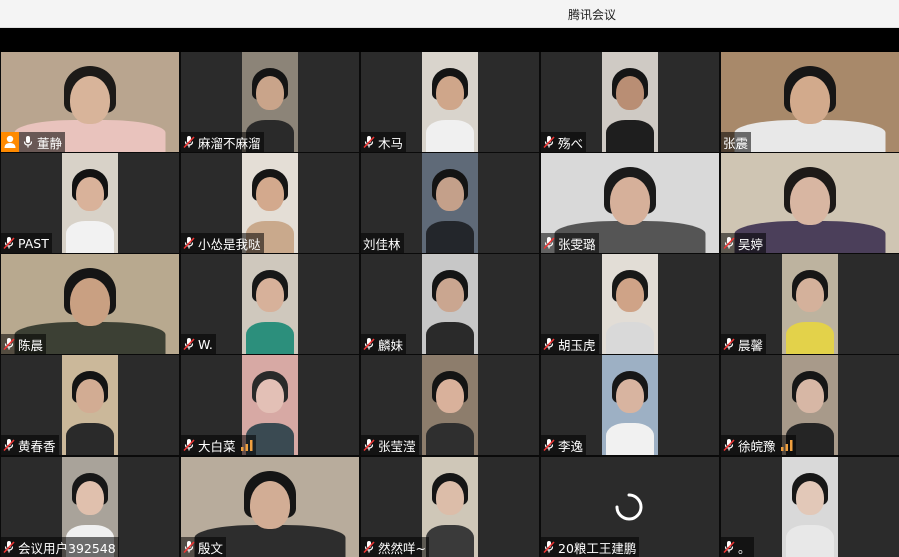 Image resolution: width=899 pixels, height=557 pixels. I want to click on participant-name: 木马, so click(391, 143).